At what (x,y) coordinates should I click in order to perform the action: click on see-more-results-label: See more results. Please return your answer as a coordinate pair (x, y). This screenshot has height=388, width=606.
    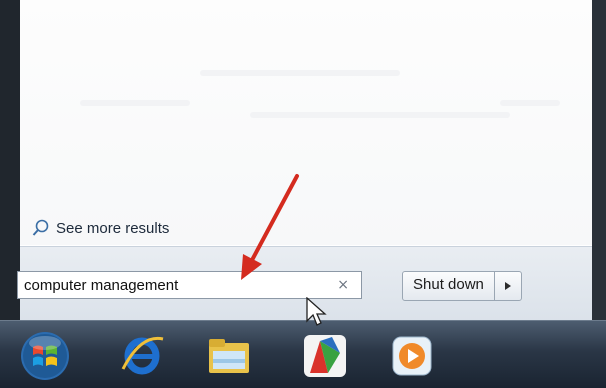
    Looking at the image, I should click on (113, 228).